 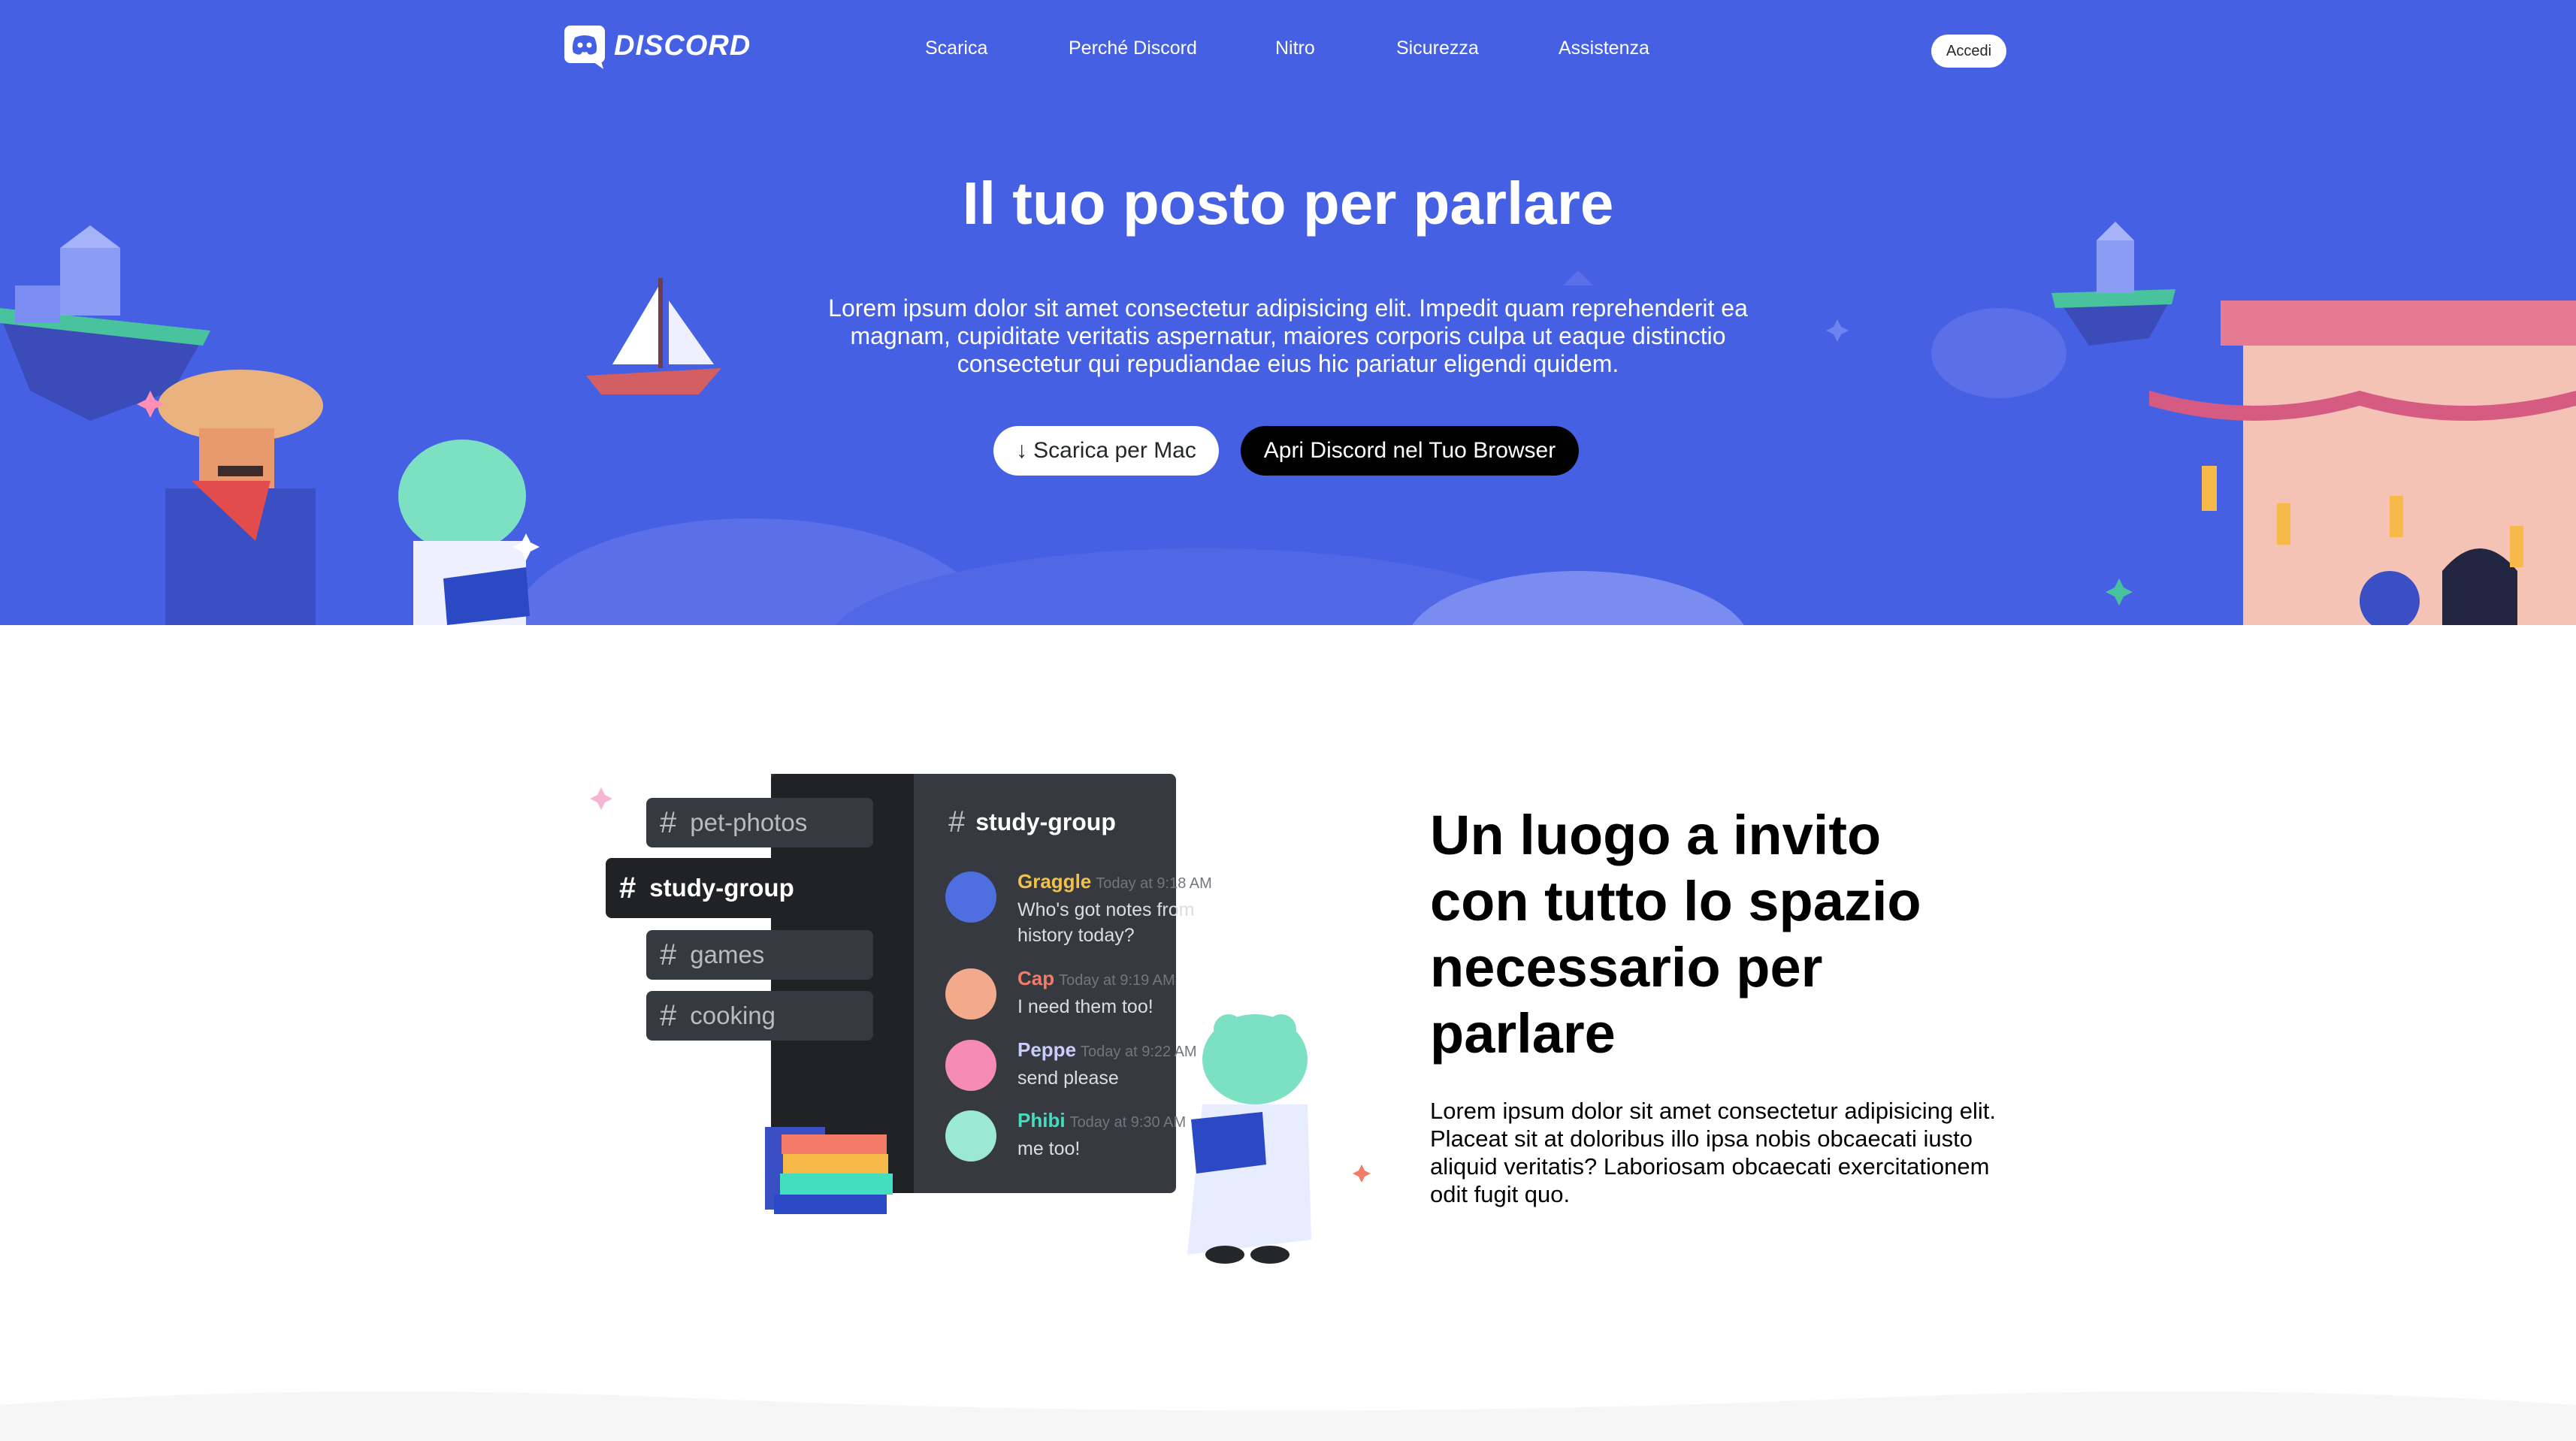 What do you see at coordinates (956, 48) in the screenshot?
I see `nav-link-scarica: Scarica` at bounding box center [956, 48].